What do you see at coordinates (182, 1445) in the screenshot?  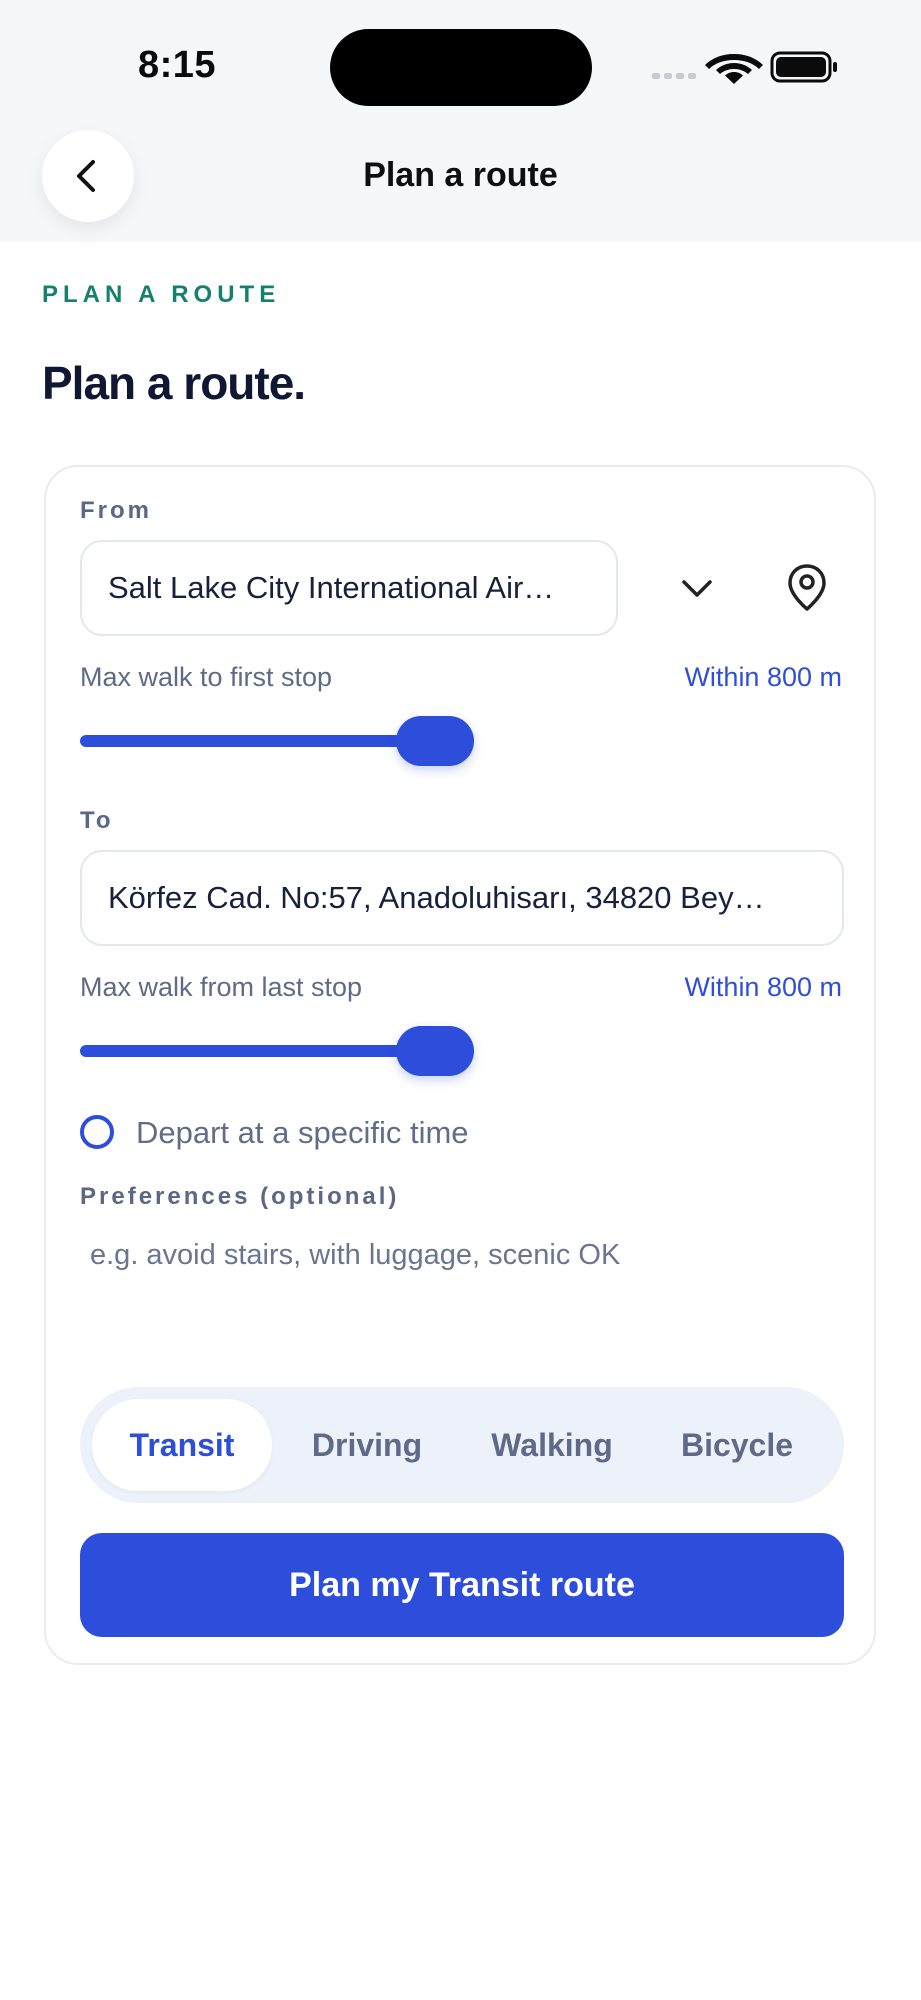 I see `mode-tab-transit: Transit` at bounding box center [182, 1445].